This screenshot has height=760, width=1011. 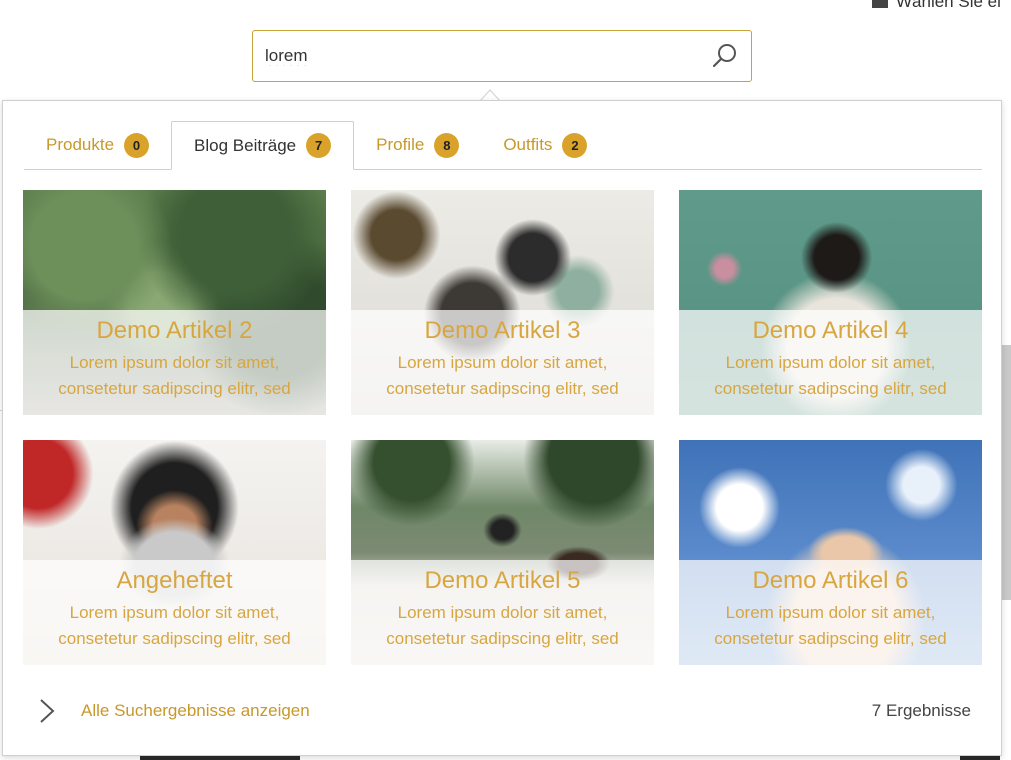 I want to click on search-input, so click(x=488, y=56).